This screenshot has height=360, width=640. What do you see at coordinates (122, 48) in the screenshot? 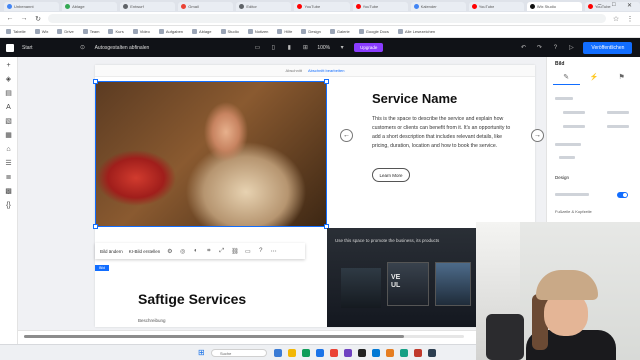
I see `site-name: Autosgestalten abfinalen` at bounding box center [122, 48].